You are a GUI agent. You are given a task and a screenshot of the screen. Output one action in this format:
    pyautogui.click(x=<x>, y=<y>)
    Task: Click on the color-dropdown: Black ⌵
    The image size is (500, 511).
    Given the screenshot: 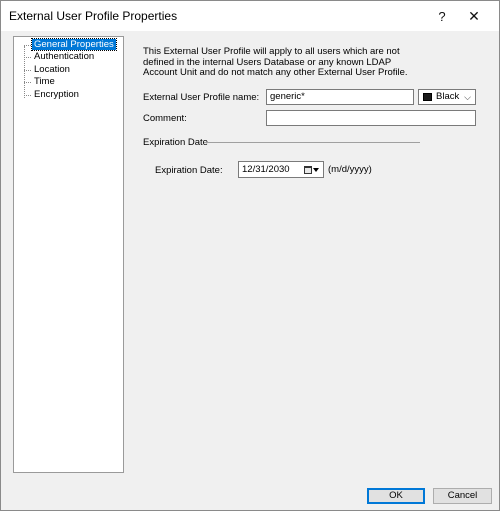 What is the action you would take?
    pyautogui.click(x=447, y=97)
    